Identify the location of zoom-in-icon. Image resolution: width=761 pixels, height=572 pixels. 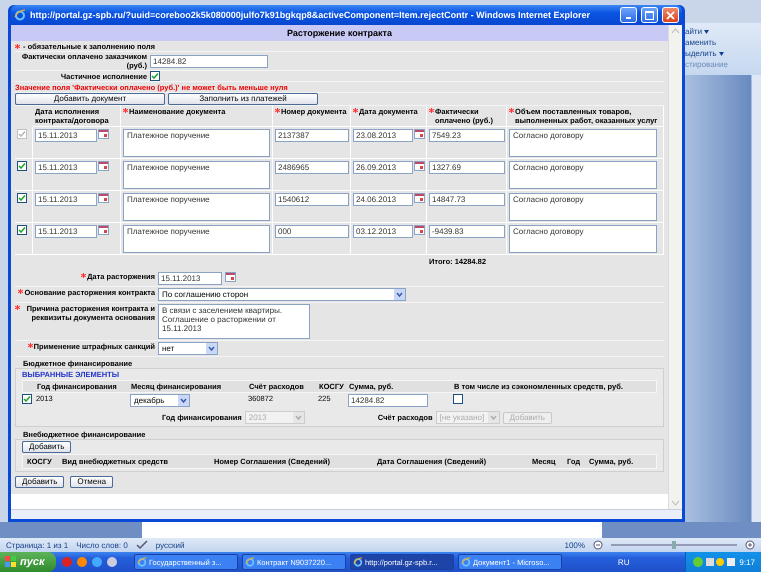
(750, 545).